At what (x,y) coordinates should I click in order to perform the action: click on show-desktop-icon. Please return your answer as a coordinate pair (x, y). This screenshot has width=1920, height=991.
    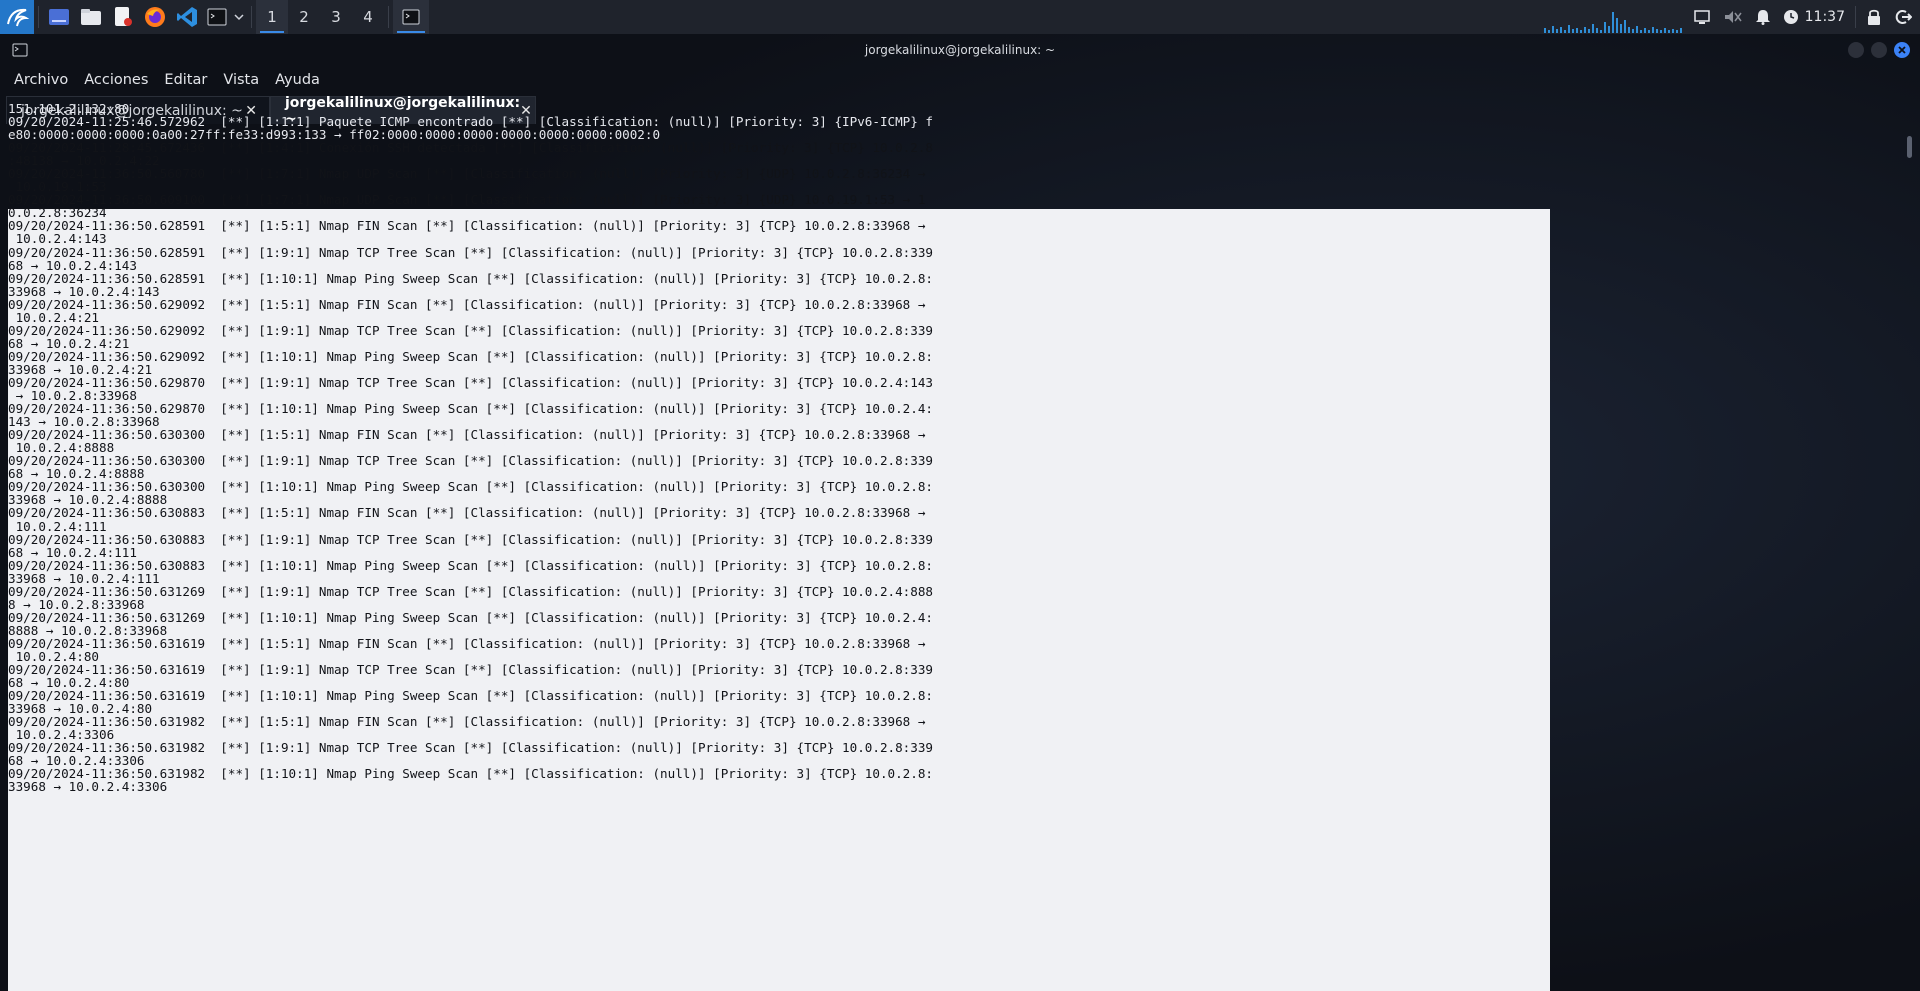
    Looking at the image, I should click on (59, 17).